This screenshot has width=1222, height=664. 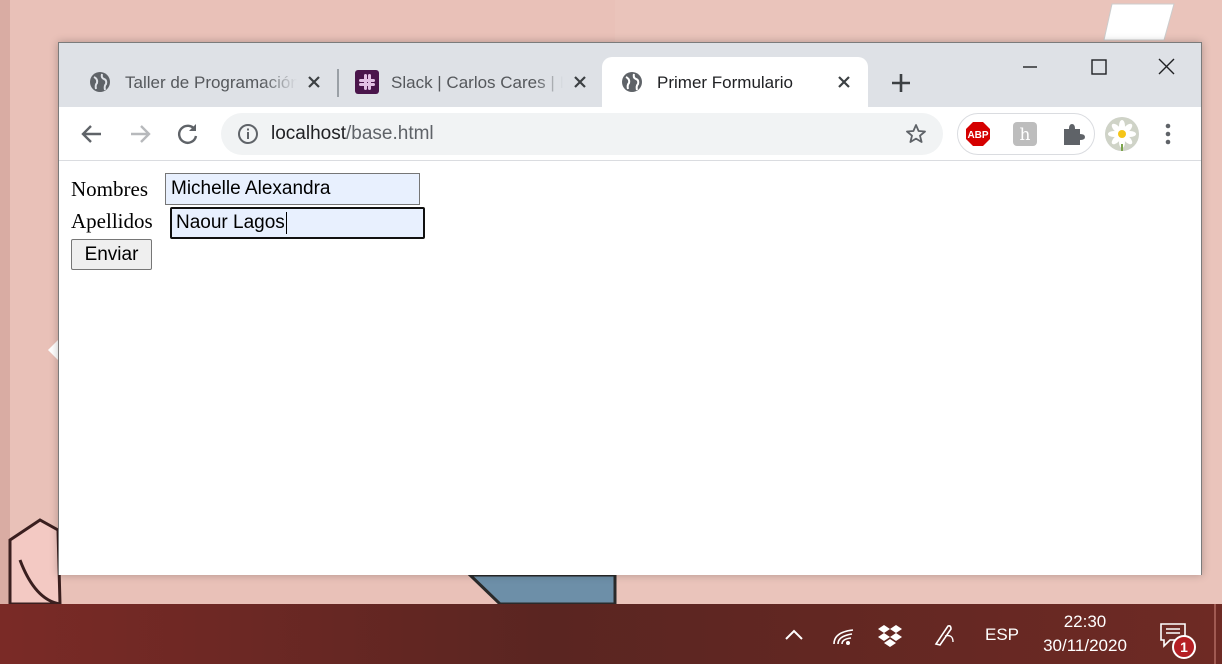 What do you see at coordinates (1073, 134) in the screenshot?
I see `puzzle-icon` at bounding box center [1073, 134].